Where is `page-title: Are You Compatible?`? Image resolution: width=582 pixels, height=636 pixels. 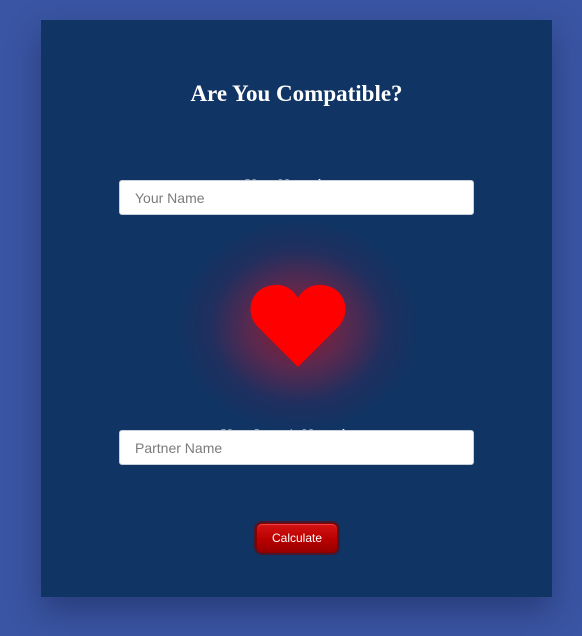 page-title: Are You Compatible? is located at coordinates (296, 93).